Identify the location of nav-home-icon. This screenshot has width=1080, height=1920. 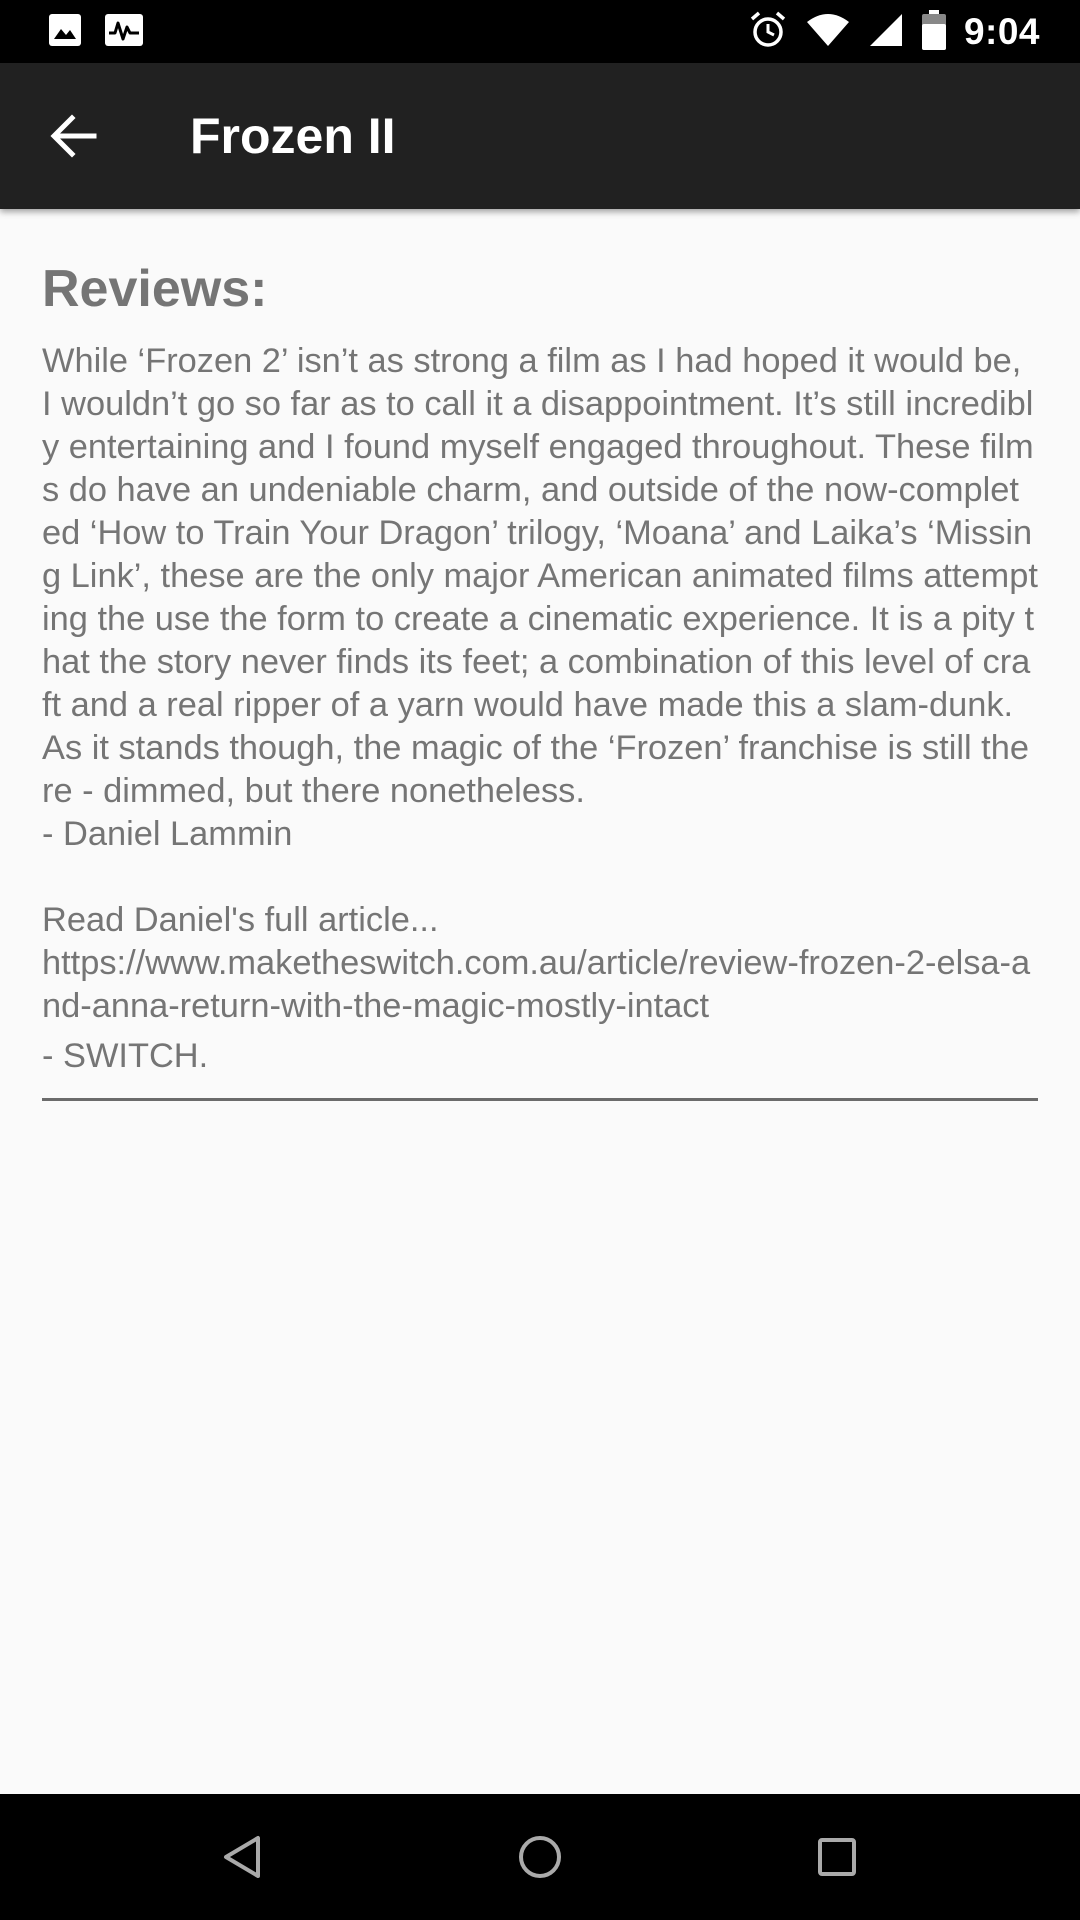
(540, 1859).